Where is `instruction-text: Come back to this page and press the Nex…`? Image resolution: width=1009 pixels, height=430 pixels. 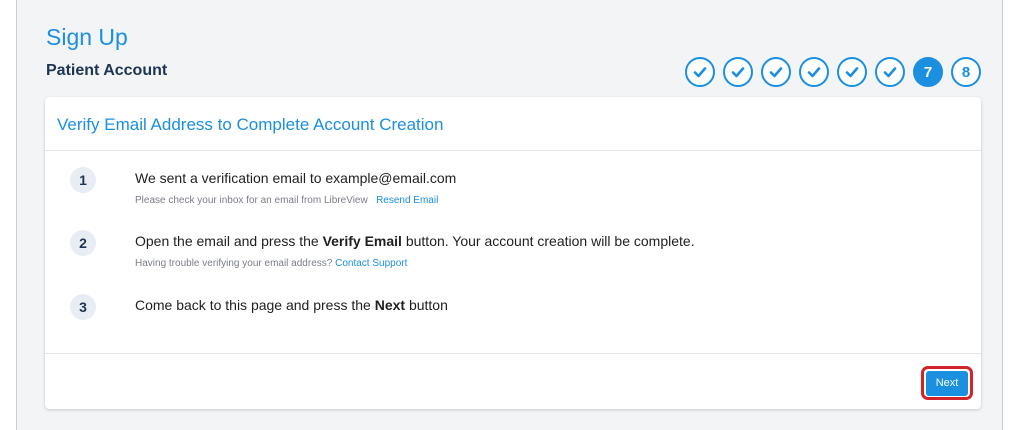
instruction-text: Come back to this page and press the Nex… is located at coordinates (291, 305).